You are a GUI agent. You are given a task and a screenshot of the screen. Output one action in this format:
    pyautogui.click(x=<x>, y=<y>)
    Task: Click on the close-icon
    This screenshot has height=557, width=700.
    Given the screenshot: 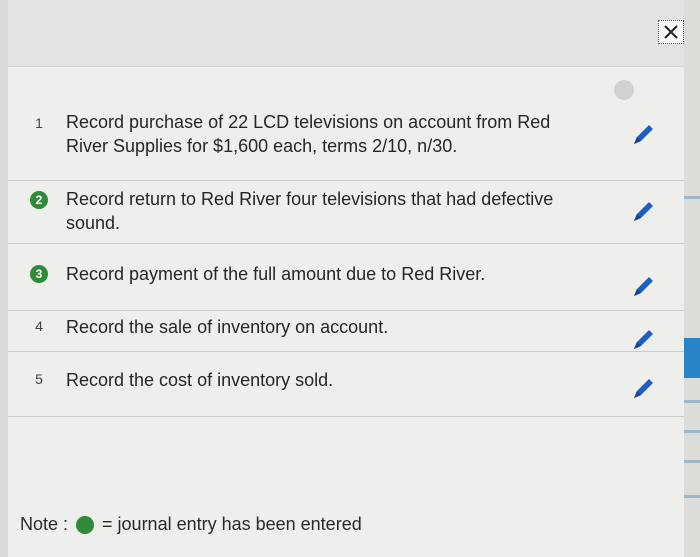 What is the action you would take?
    pyautogui.click(x=671, y=32)
    